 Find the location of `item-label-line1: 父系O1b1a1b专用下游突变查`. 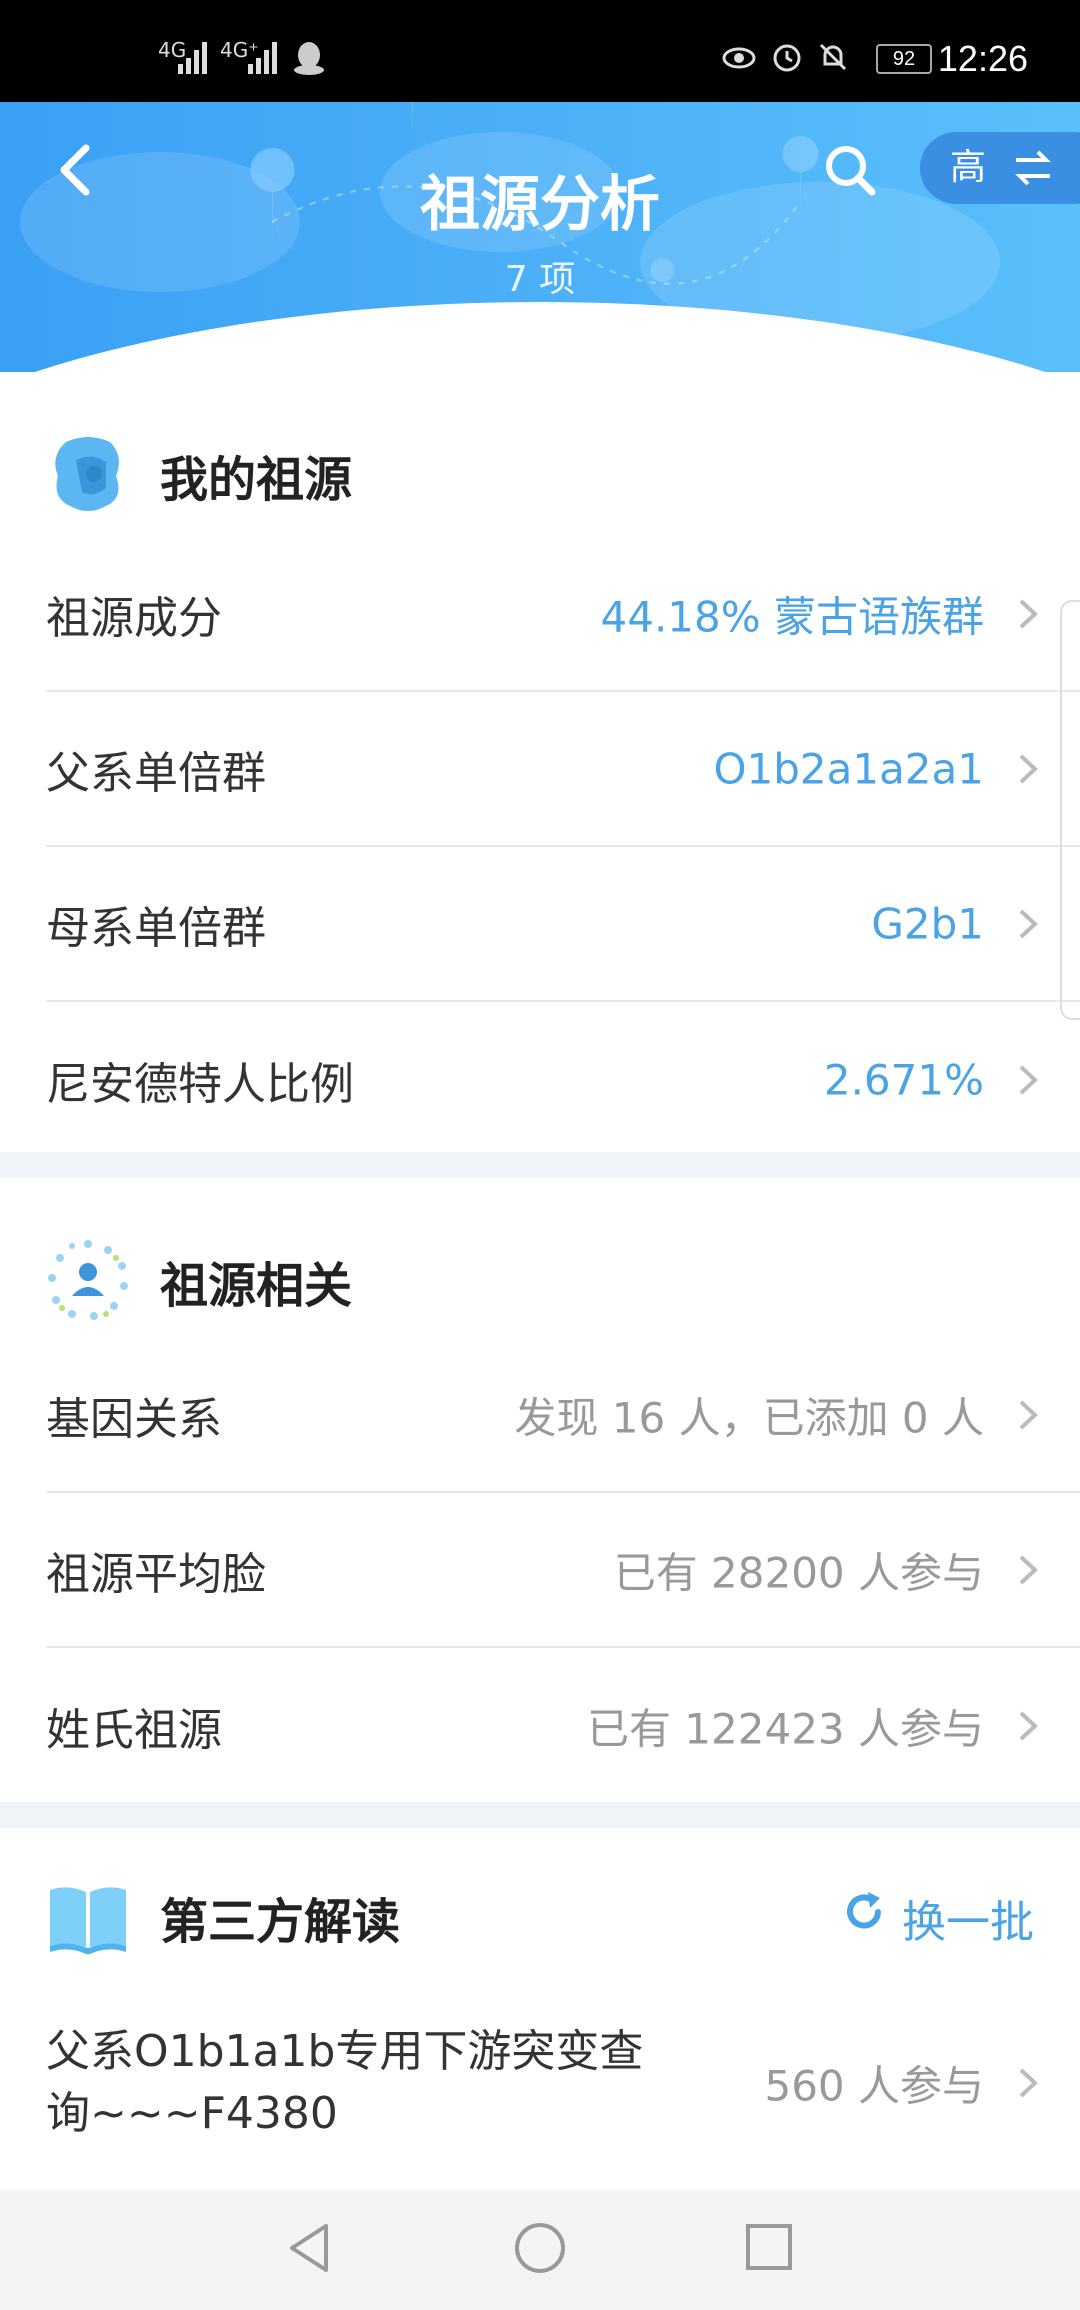

item-label-line1: 父系O1b1a1b专用下游突变查 is located at coordinates (345, 2051).